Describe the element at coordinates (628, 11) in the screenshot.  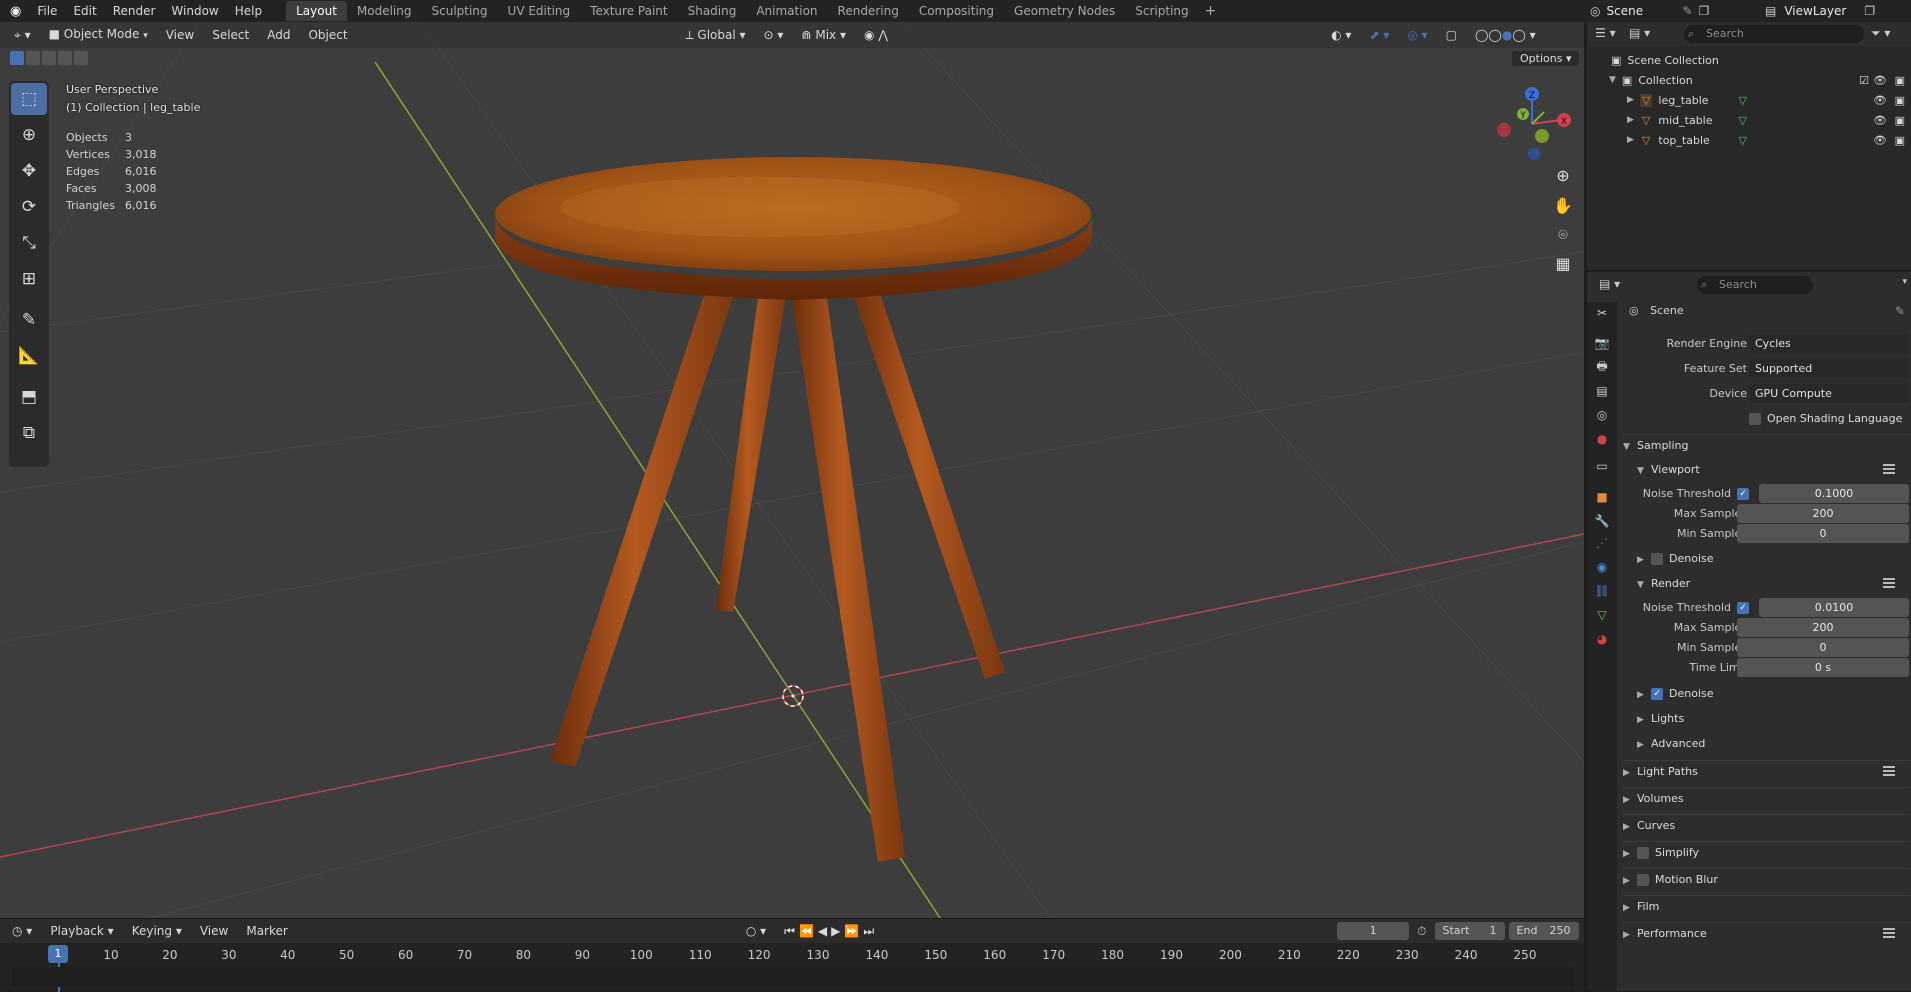
I see `tab-texture-paint: Texture Paint` at that location.